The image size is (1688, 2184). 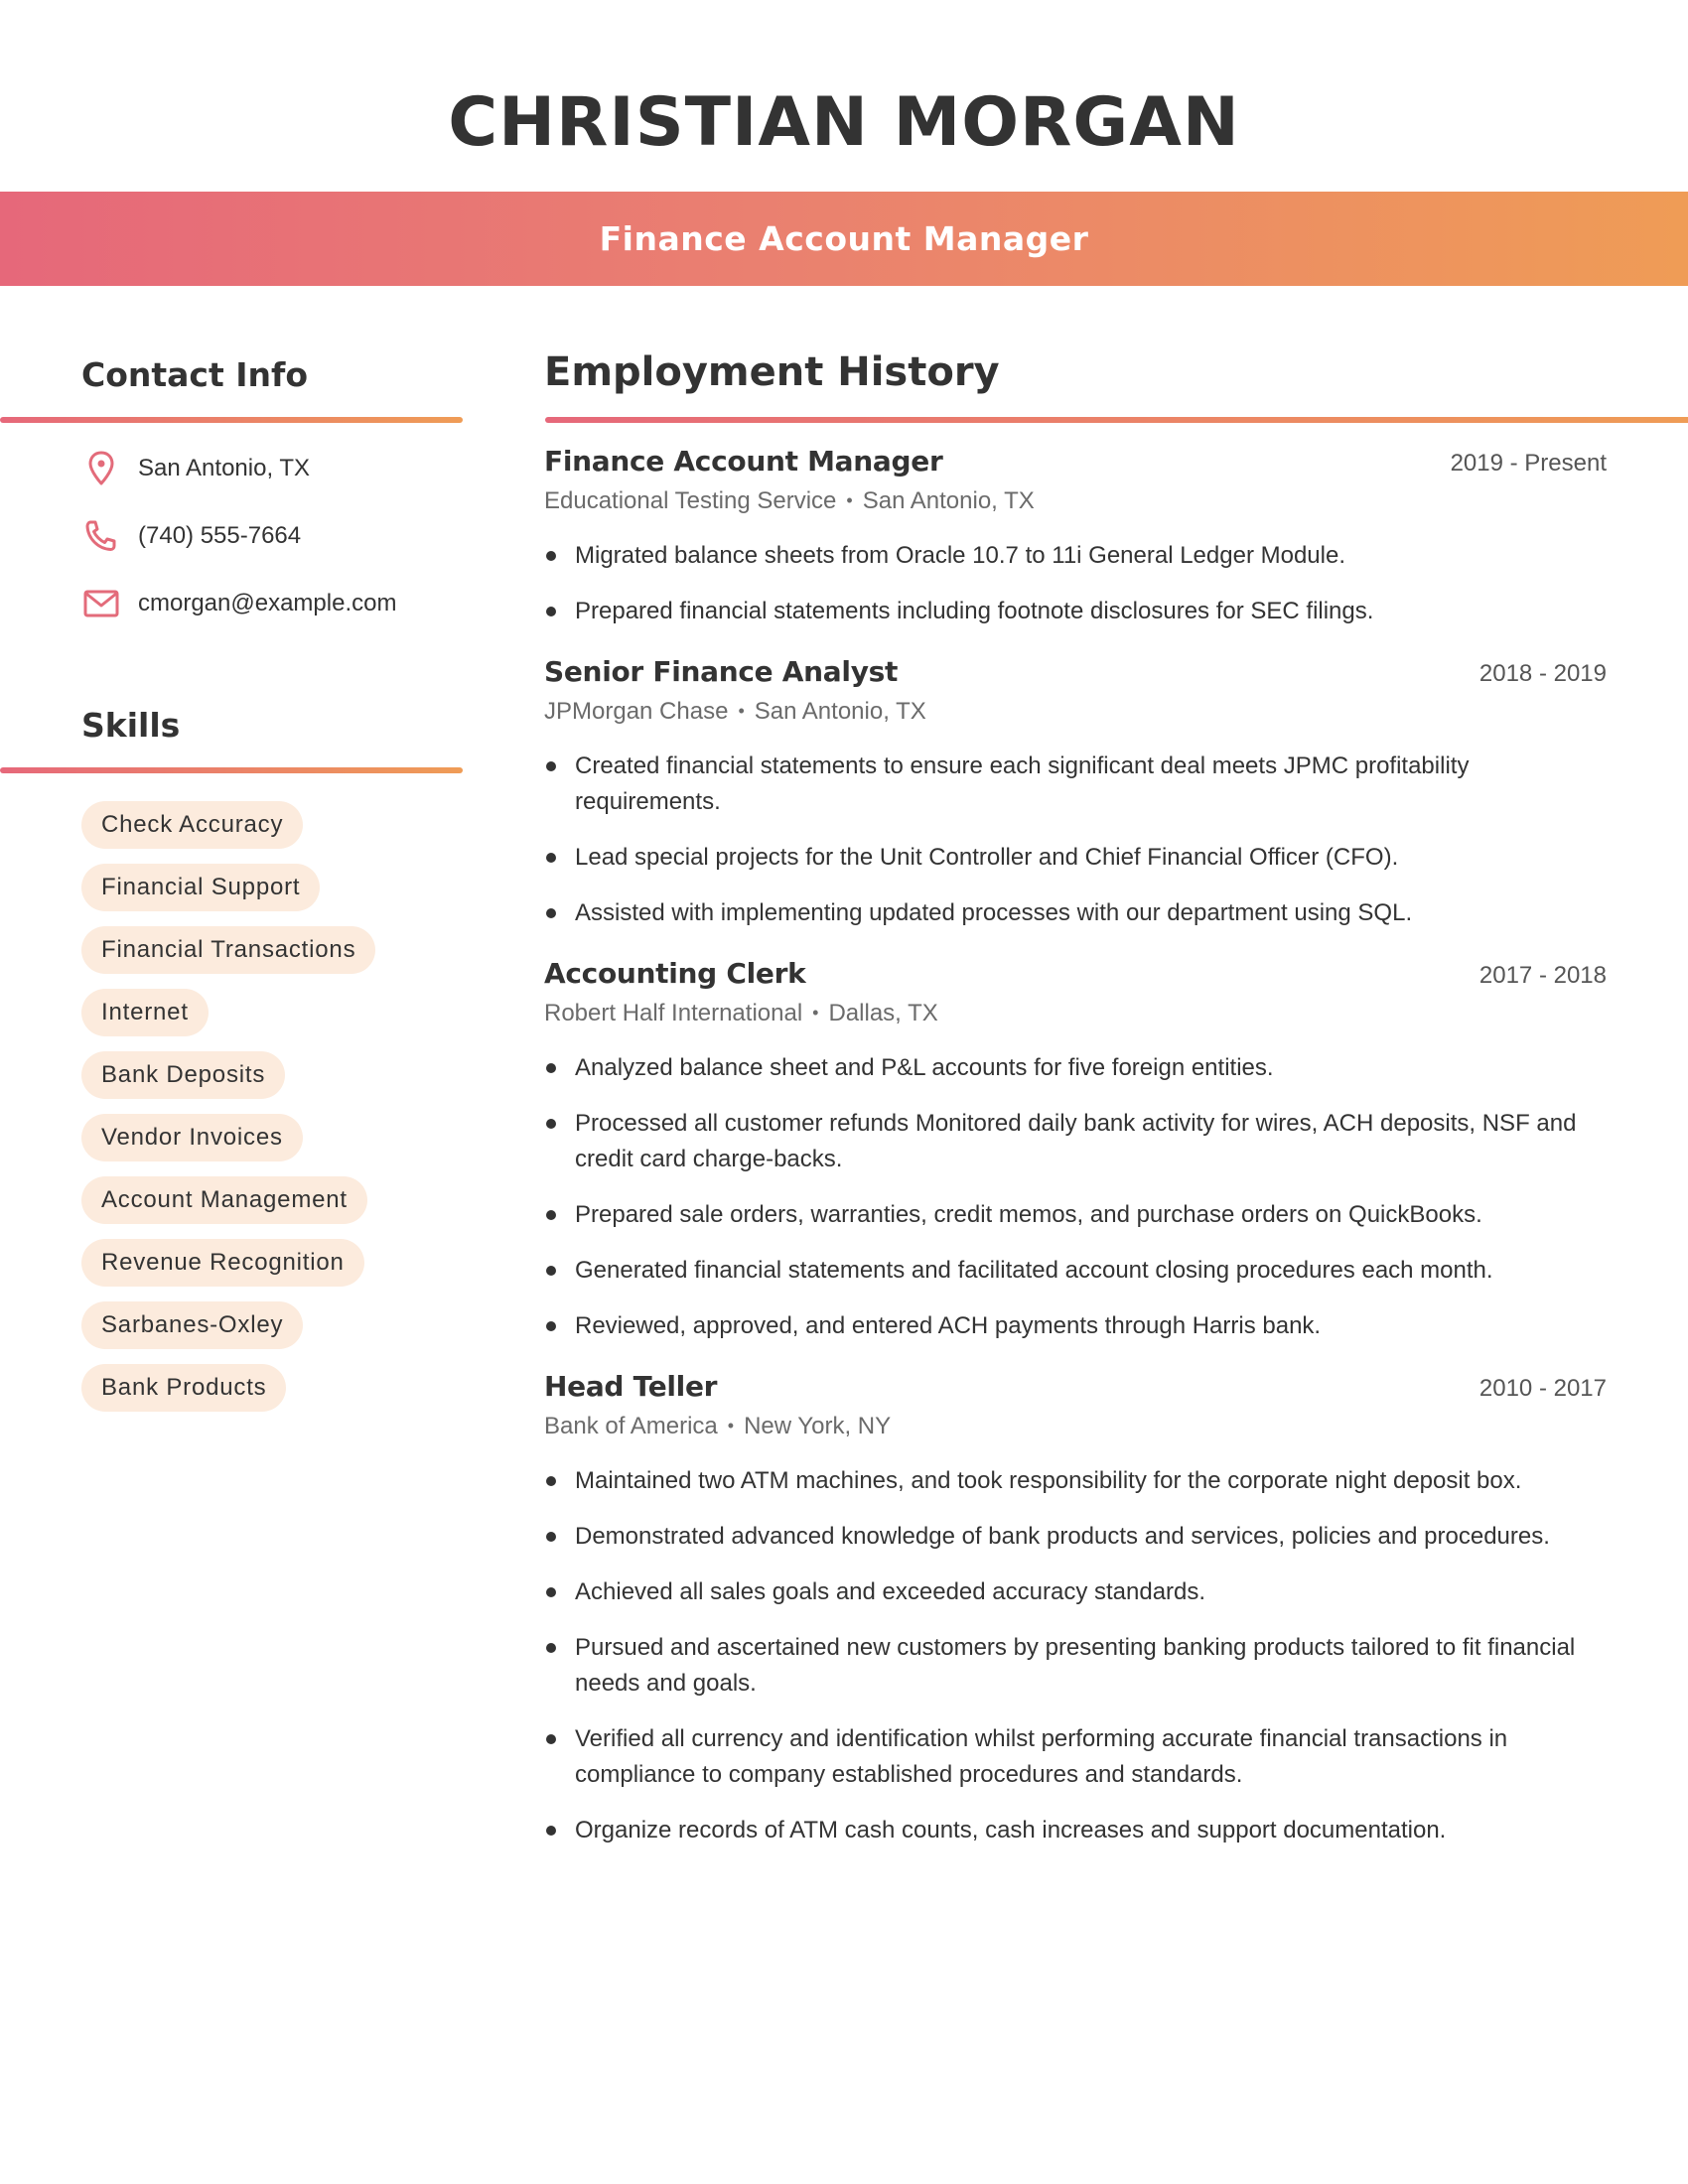 I want to click on skill-pill: Sarbanes-Oxley, so click(x=192, y=1325).